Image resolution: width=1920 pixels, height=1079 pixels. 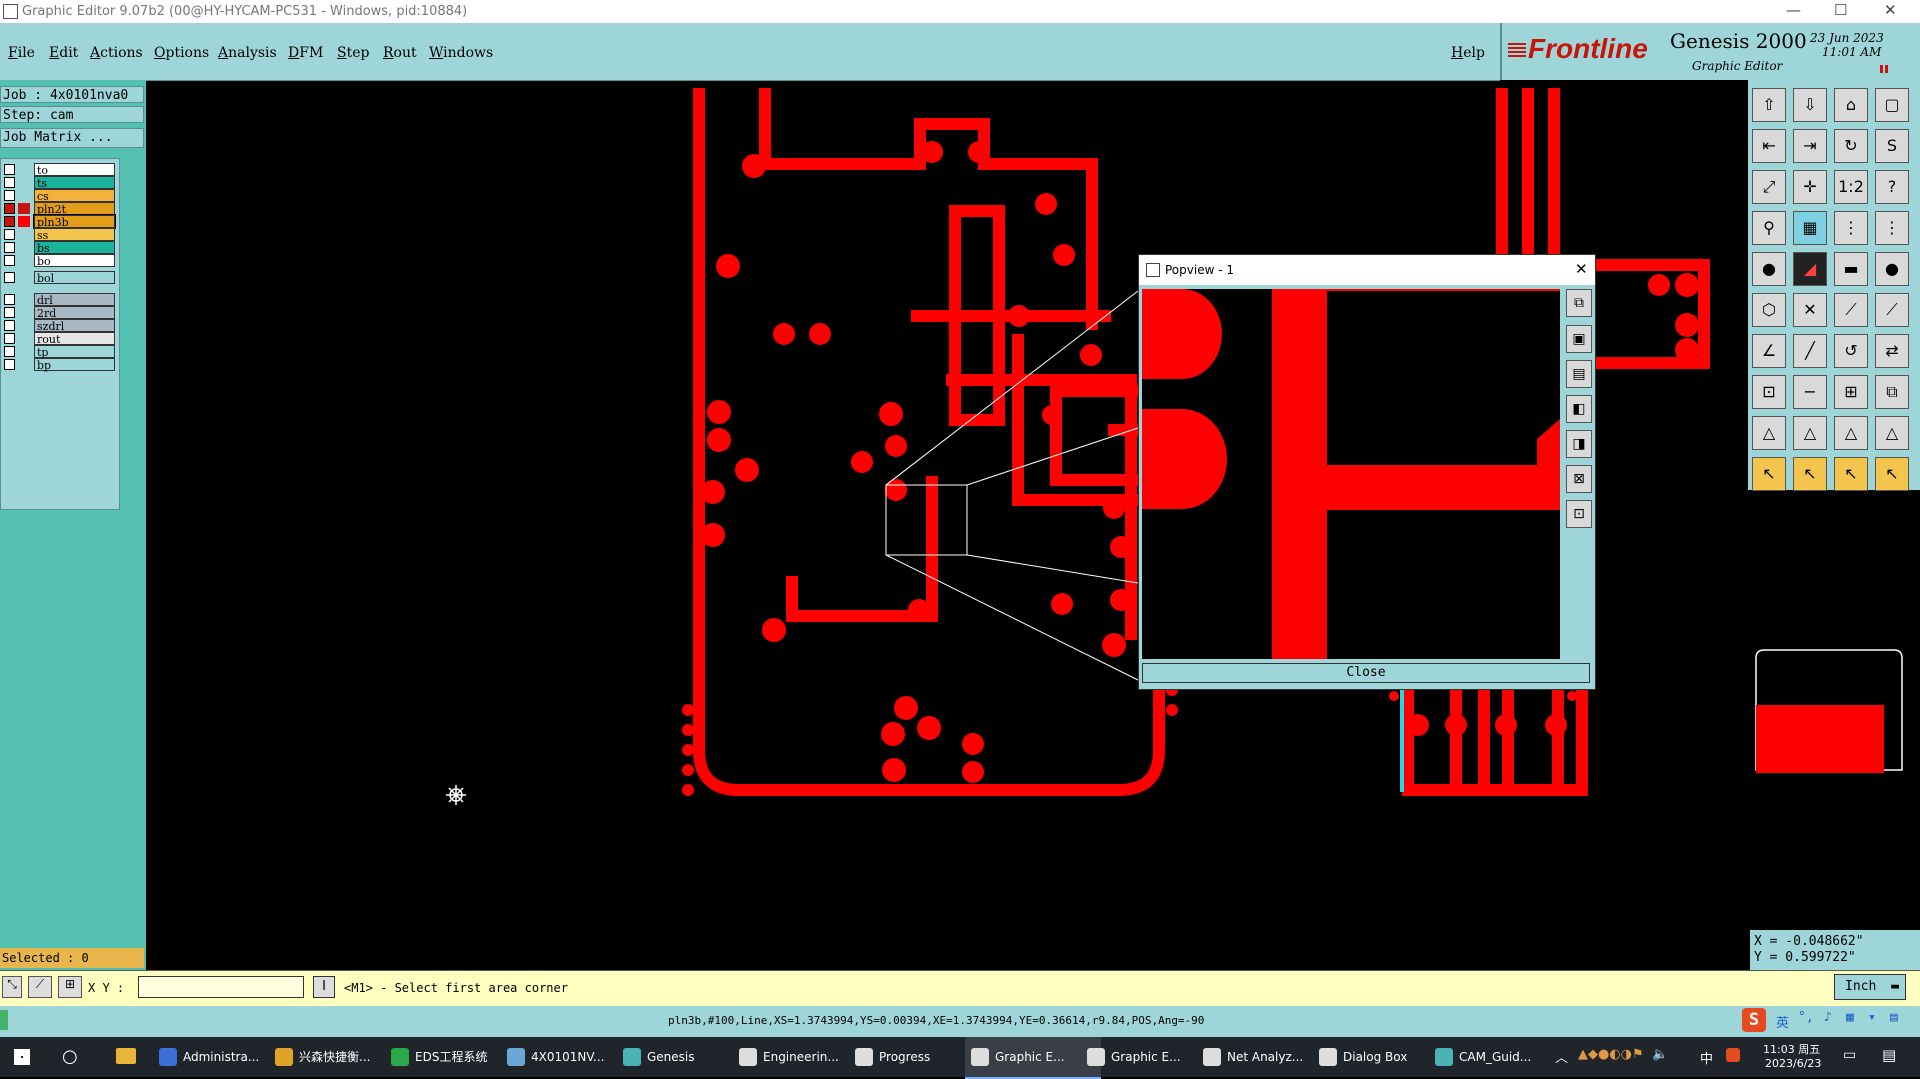 I want to click on layer-row: pln2t, so click(x=60, y=209).